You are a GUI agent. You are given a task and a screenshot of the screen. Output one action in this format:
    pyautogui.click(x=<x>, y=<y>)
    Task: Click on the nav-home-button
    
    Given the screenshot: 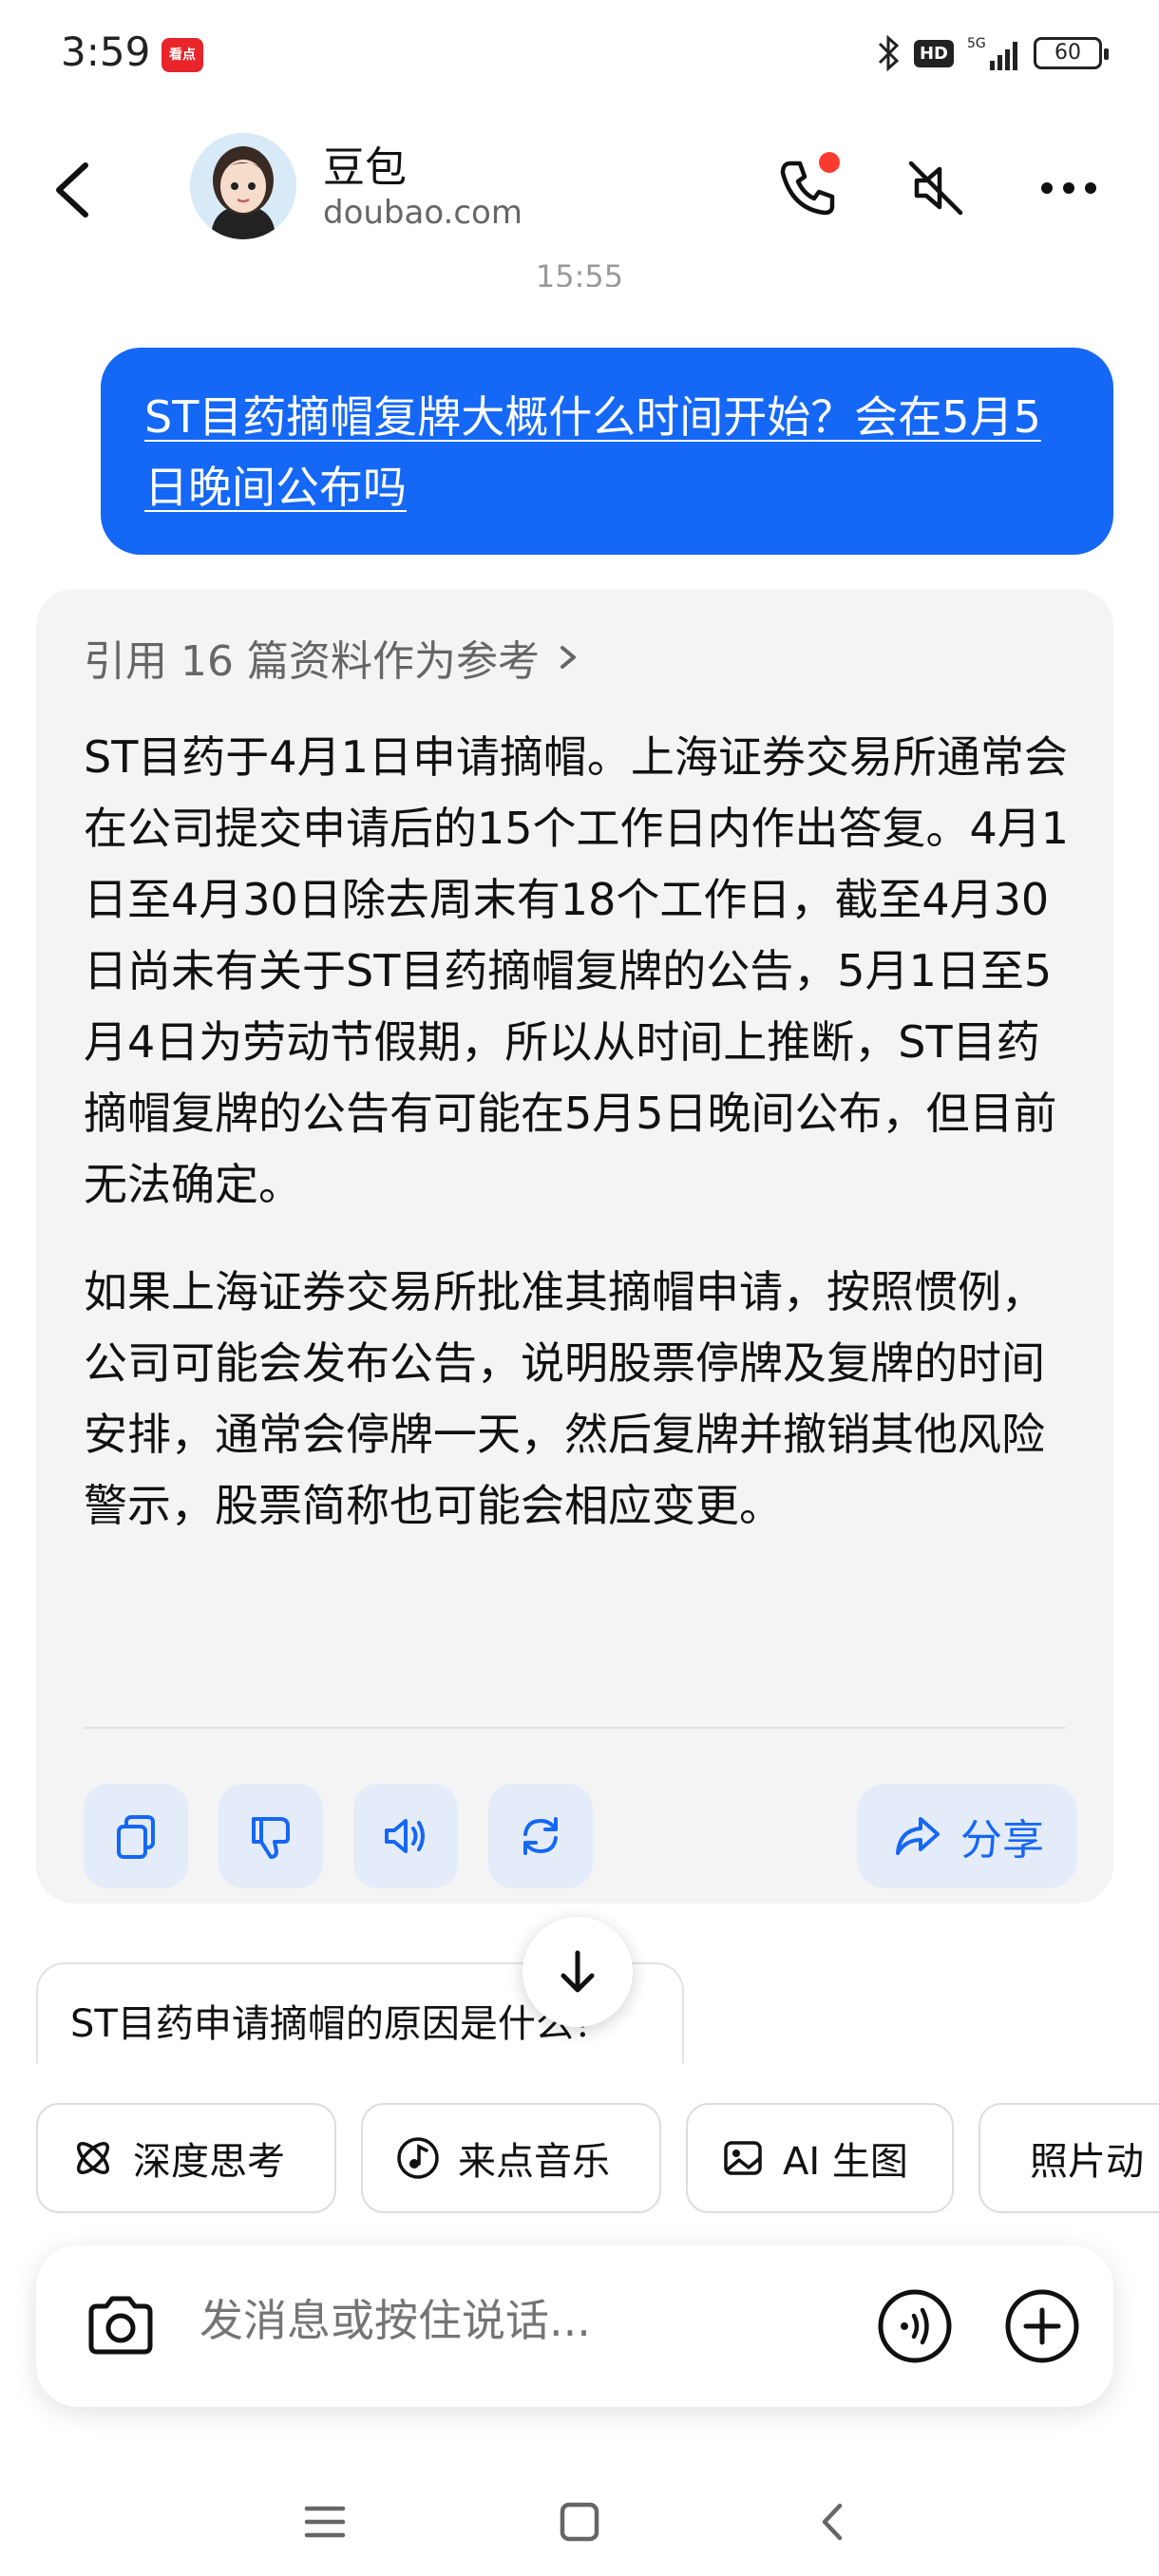 What is the action you would take?
    pyautogui.click(x=580, y=2522)
    